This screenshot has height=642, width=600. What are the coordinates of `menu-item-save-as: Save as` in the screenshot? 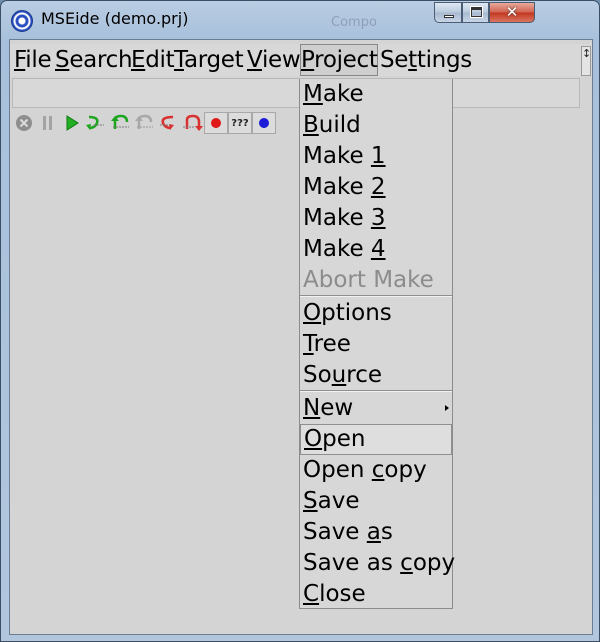 It's located at (376, 532).